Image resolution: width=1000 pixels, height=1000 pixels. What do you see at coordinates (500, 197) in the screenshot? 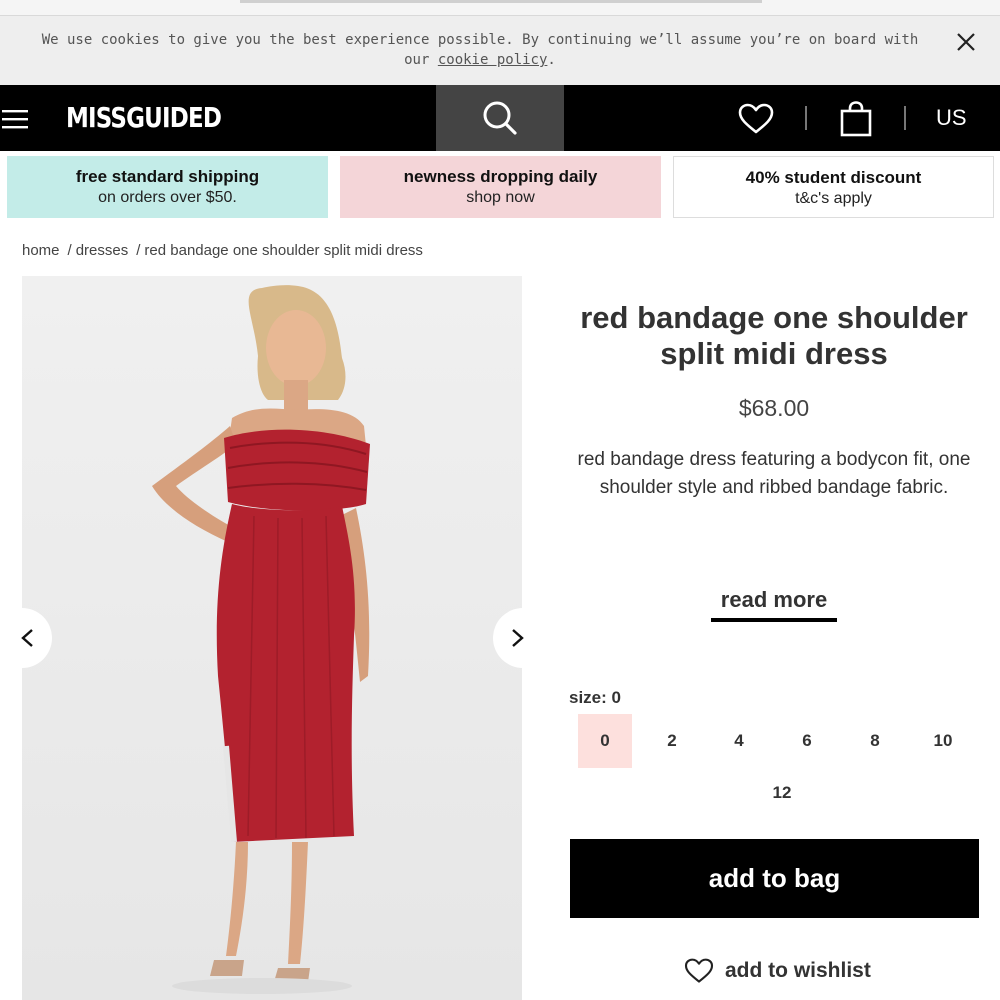
I see `promo-subline: shop now` at bounding box center [500, 197].